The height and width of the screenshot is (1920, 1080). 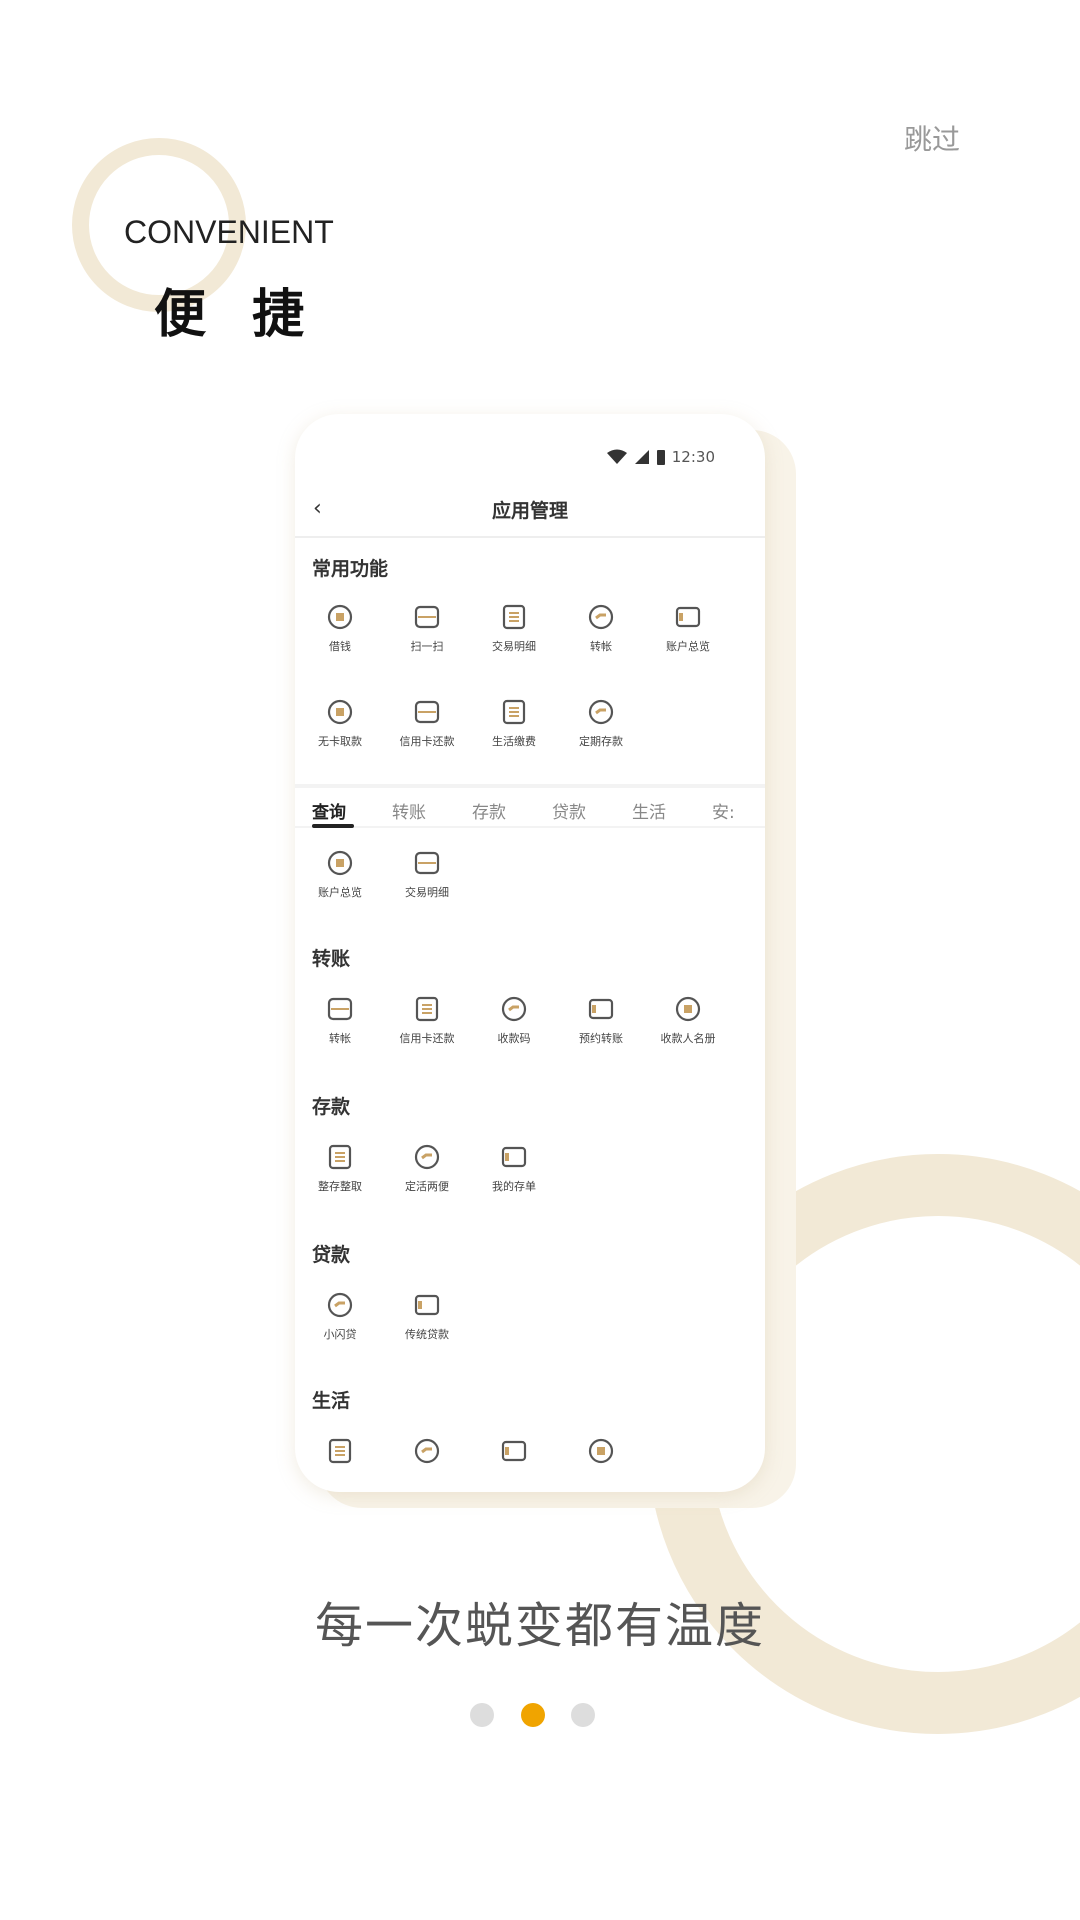 What do you see at coordinates (616, 456) in the screenshot?
I see `wifi-icon` at bounding box center [616, 456].